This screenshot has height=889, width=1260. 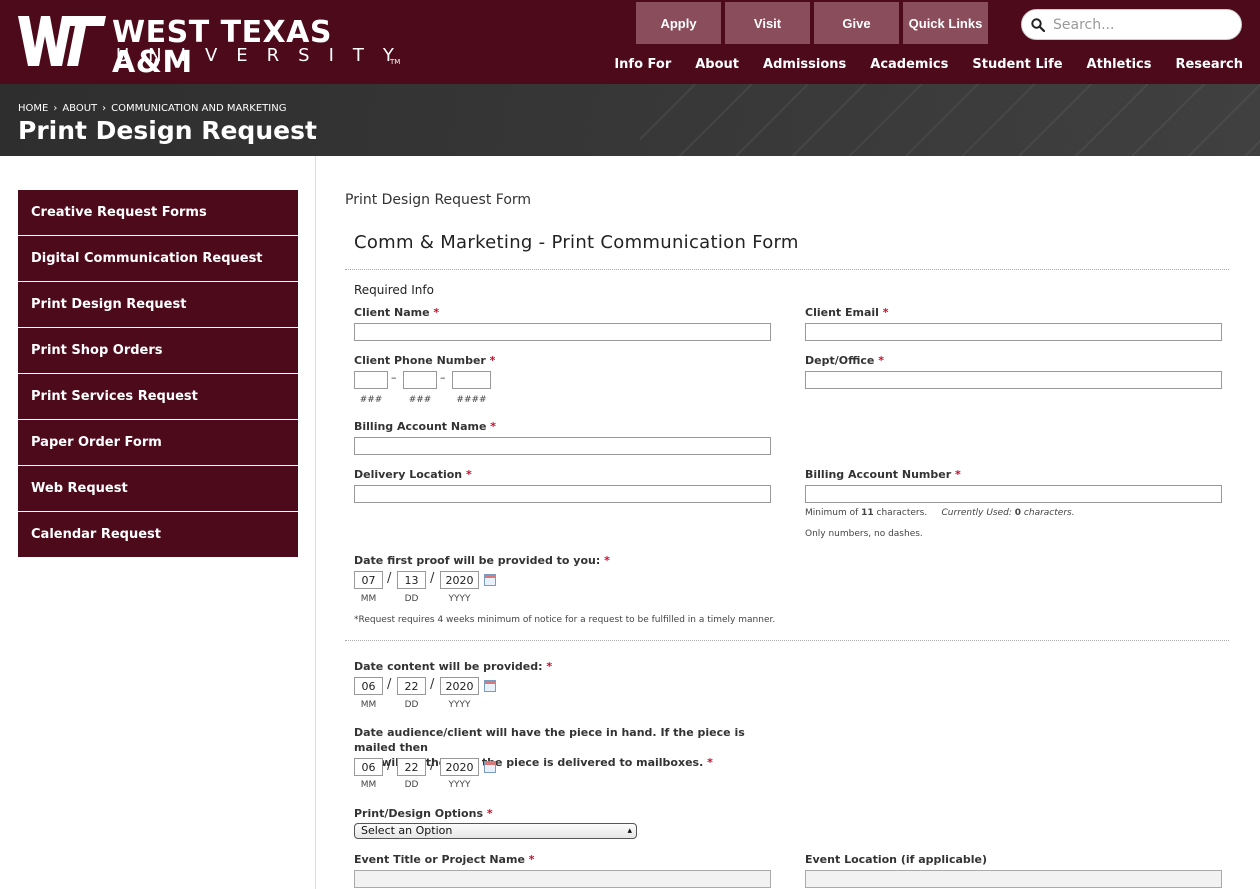 What do you see at coordinates (562, 879) in the screenshot?
I see `event-title-field` at bounding box center [562, 879].